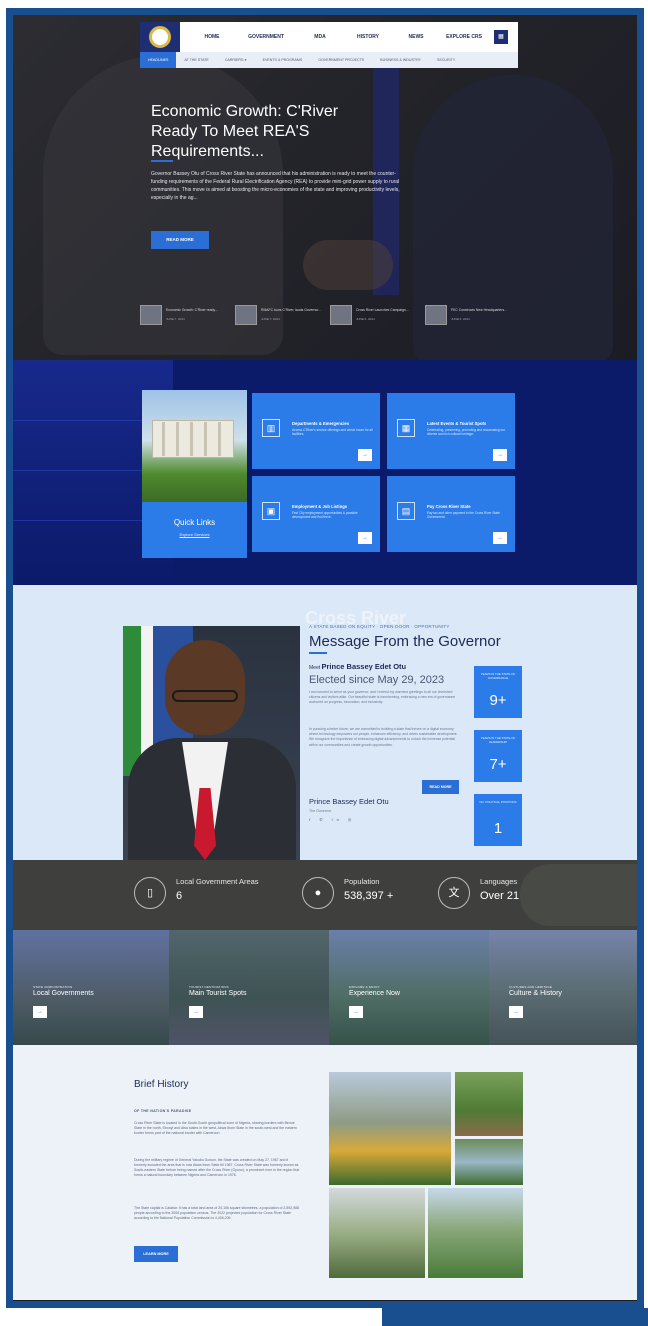 This screenshot has width=648, height=1326. What do you see at coordinates (318, 893) in the screenshot?
I see `people-icon: ●` at bounding box center [318, 893].